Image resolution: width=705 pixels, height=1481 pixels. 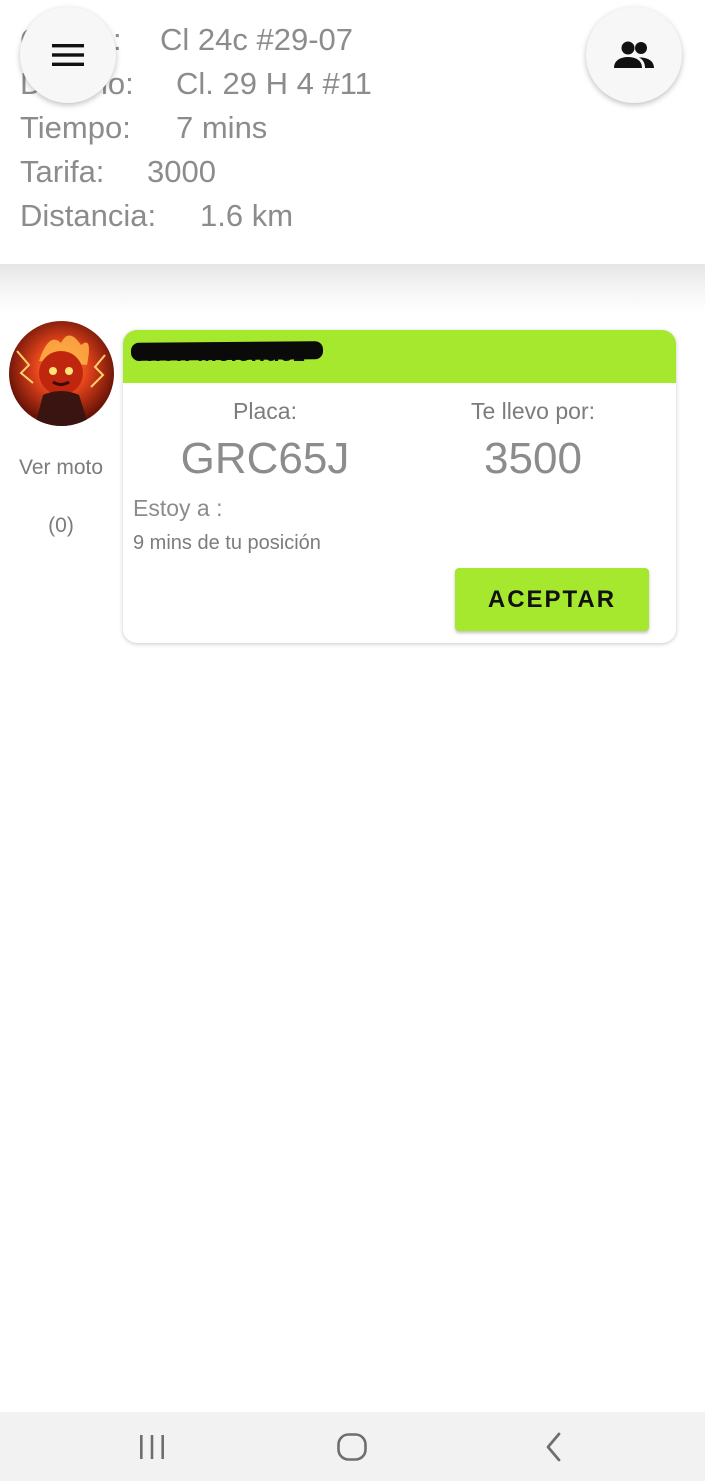 What do you see at coordinates (227, 351) in the screenshot?
I see `name-redaction-mark` at bounding box center [227, 351].